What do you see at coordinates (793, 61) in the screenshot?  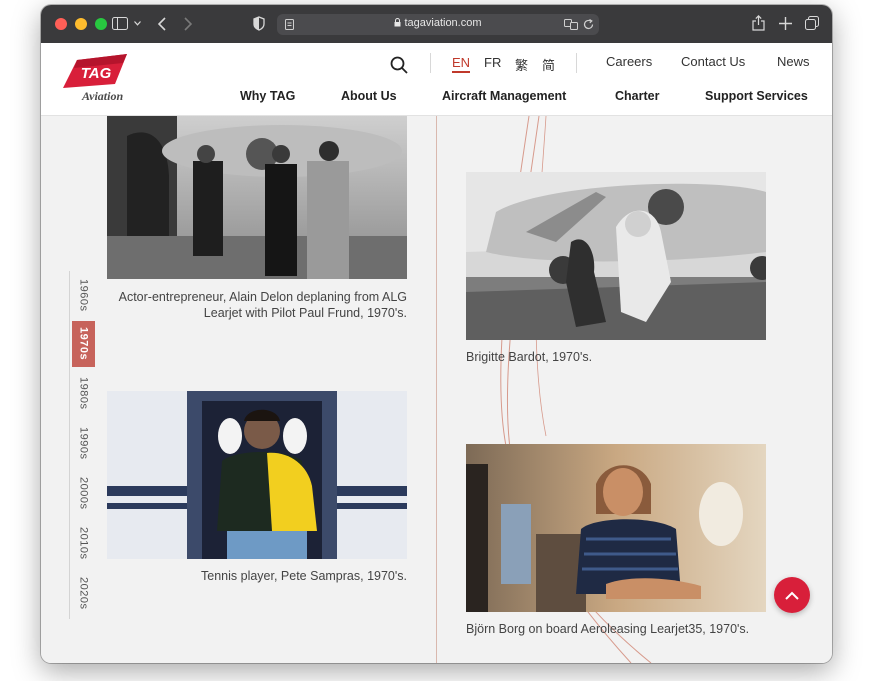 I see `news-link: News` at bounding box center [793, 61].